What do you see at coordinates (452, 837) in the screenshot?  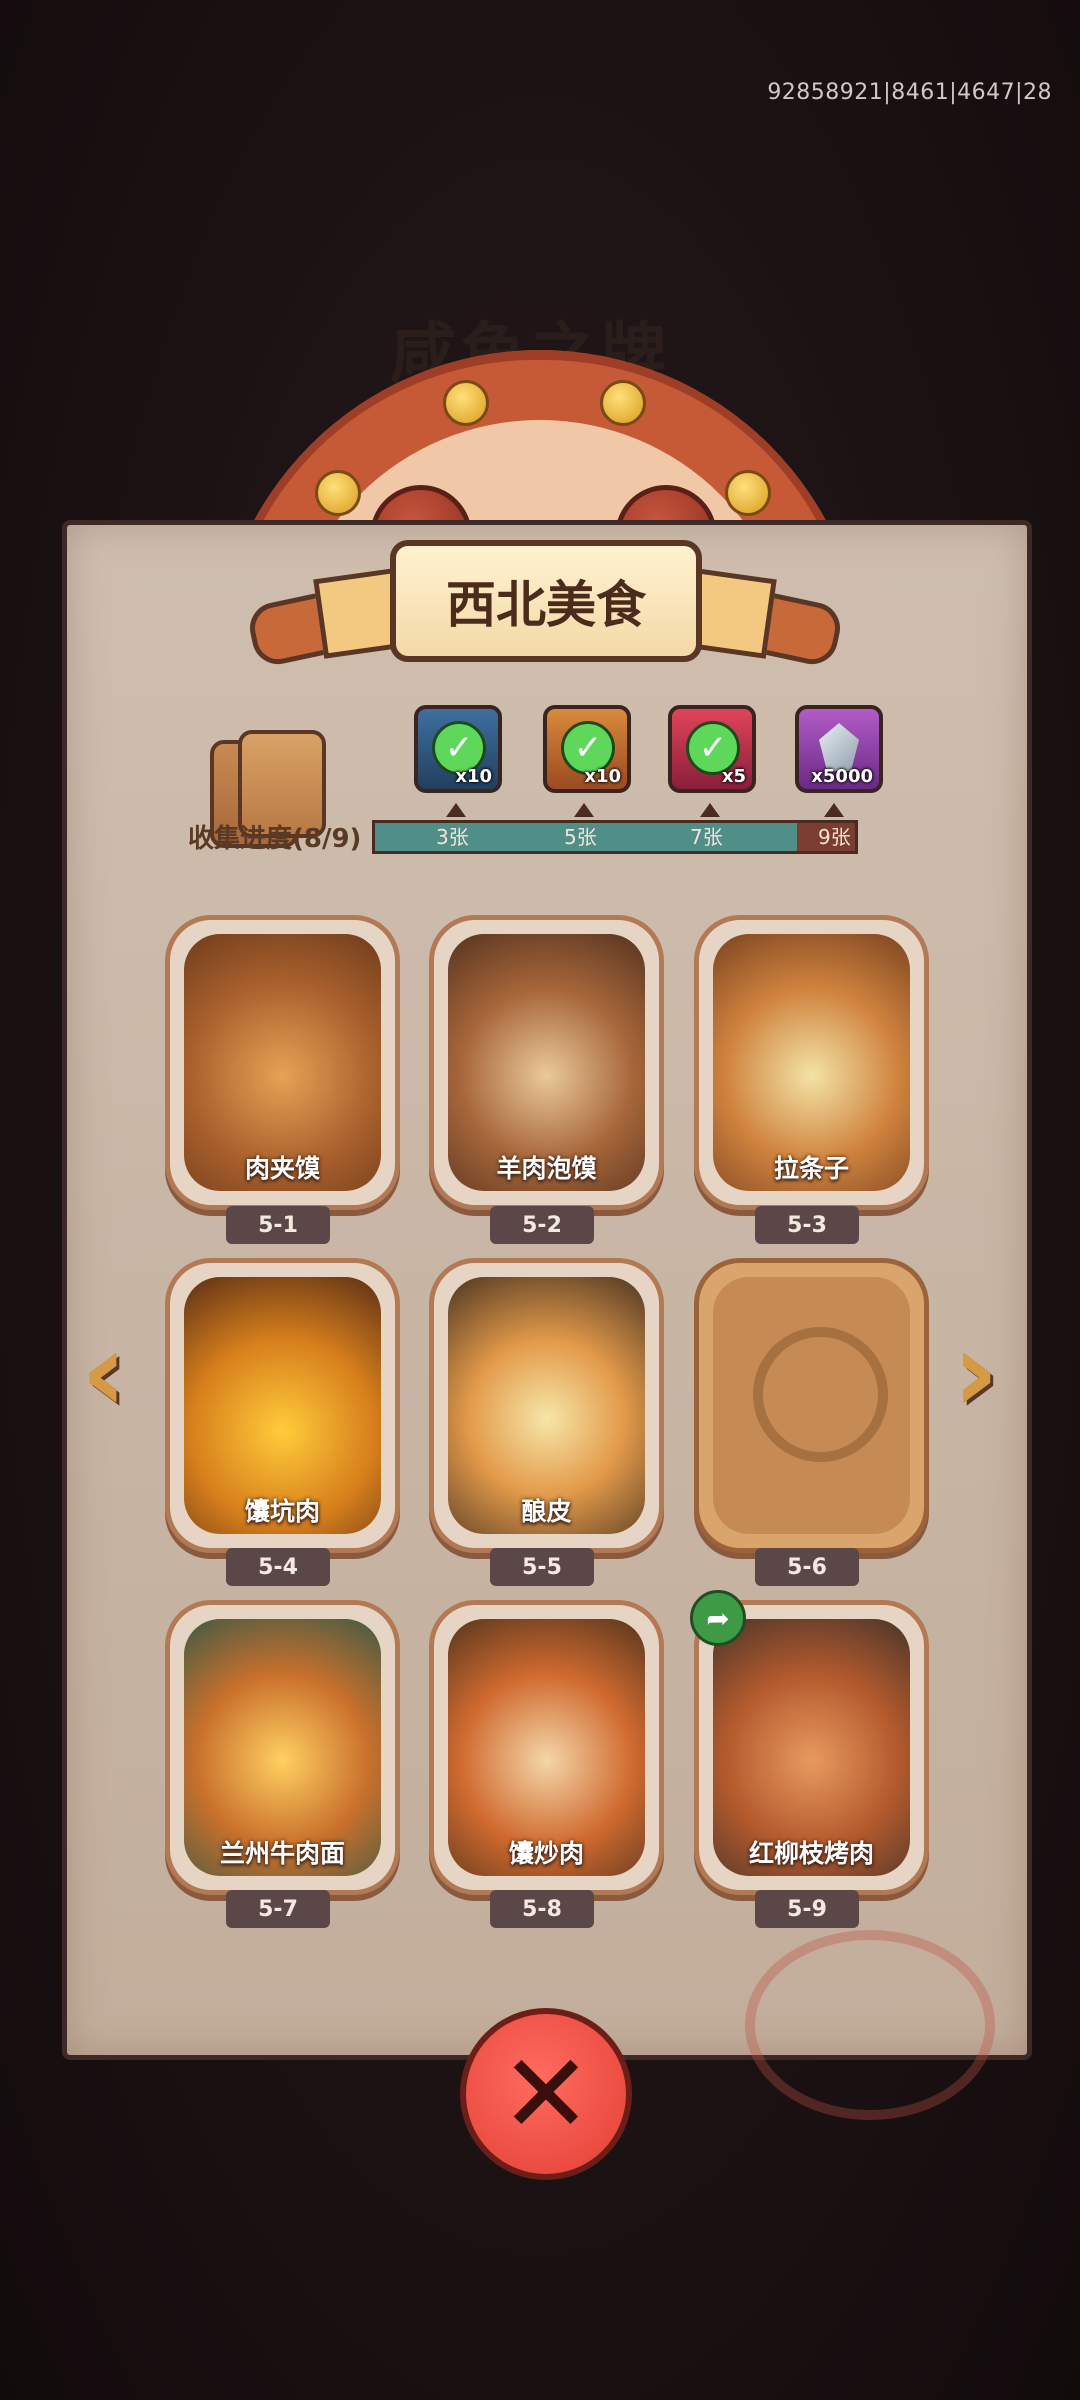 I see `milestone-label: 3张` at bounding box center [452, 837].